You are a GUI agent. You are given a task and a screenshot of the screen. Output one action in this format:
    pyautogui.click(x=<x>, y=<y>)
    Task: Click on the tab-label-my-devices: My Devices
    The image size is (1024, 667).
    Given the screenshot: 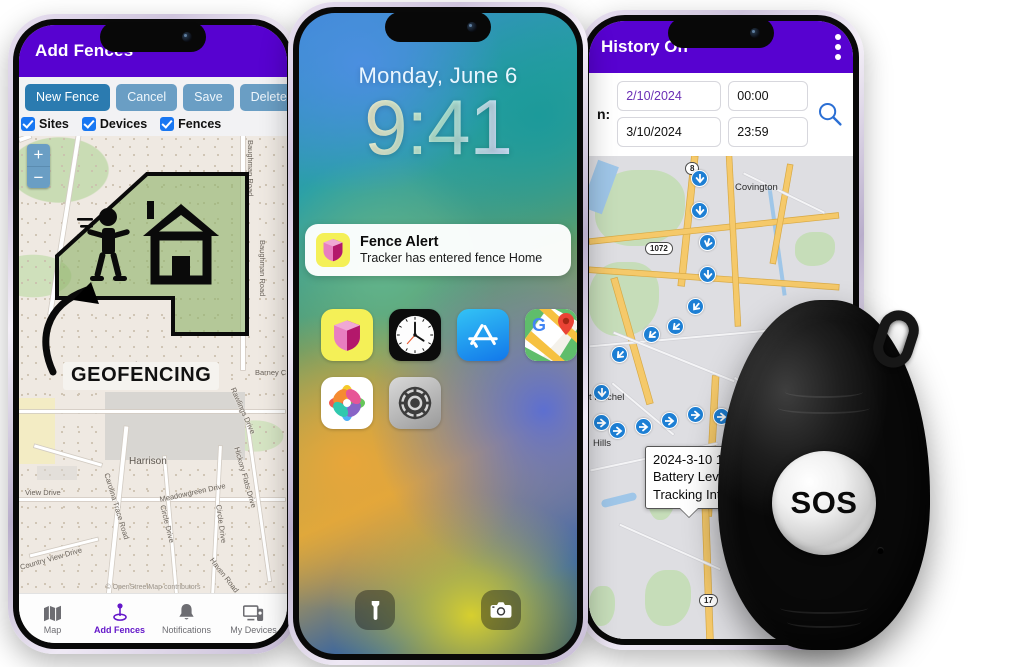 What is the action you would take?
    pyautogui.click(x=253, y=629)
    